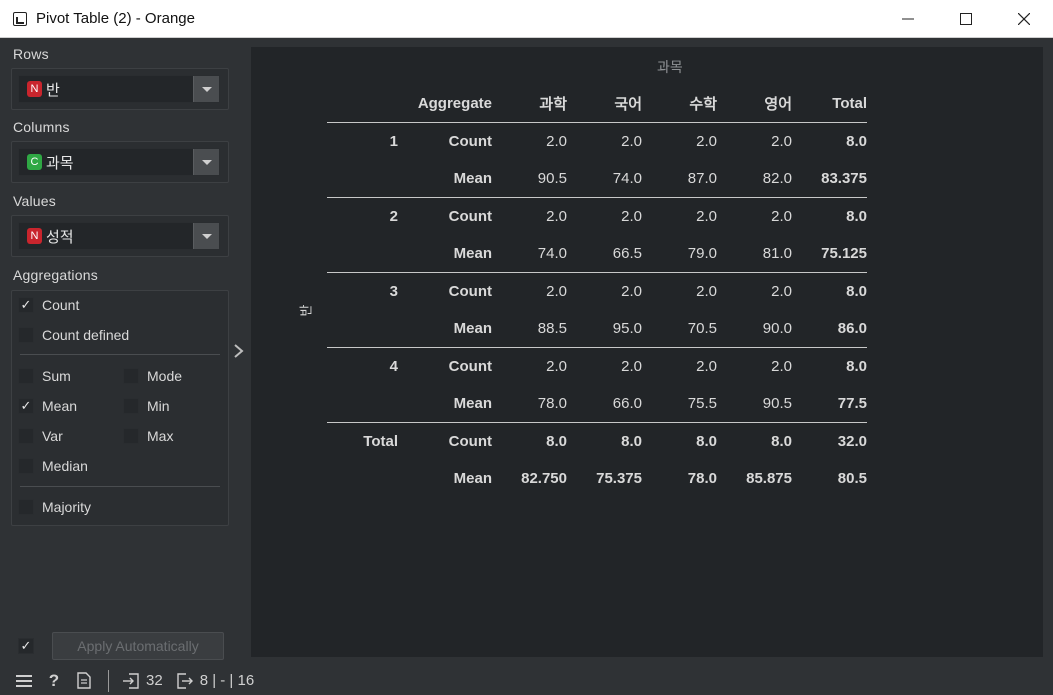 The image size is (1053, 695). Describe the element at coordinates (367, 366) in the screenshot. I see `row-header-cell: 4` at that location.